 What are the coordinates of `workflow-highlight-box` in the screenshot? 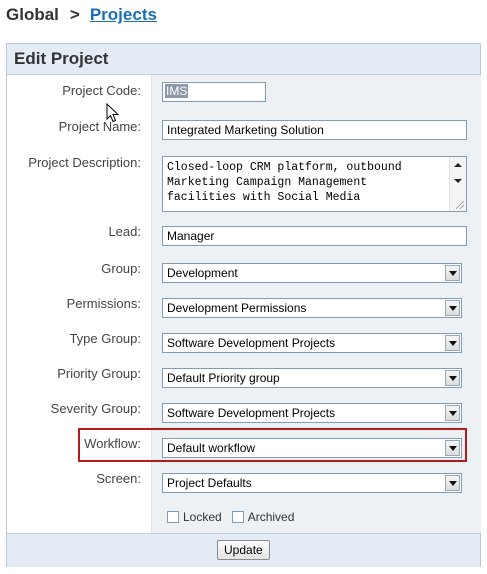 It's located at (272, 445).